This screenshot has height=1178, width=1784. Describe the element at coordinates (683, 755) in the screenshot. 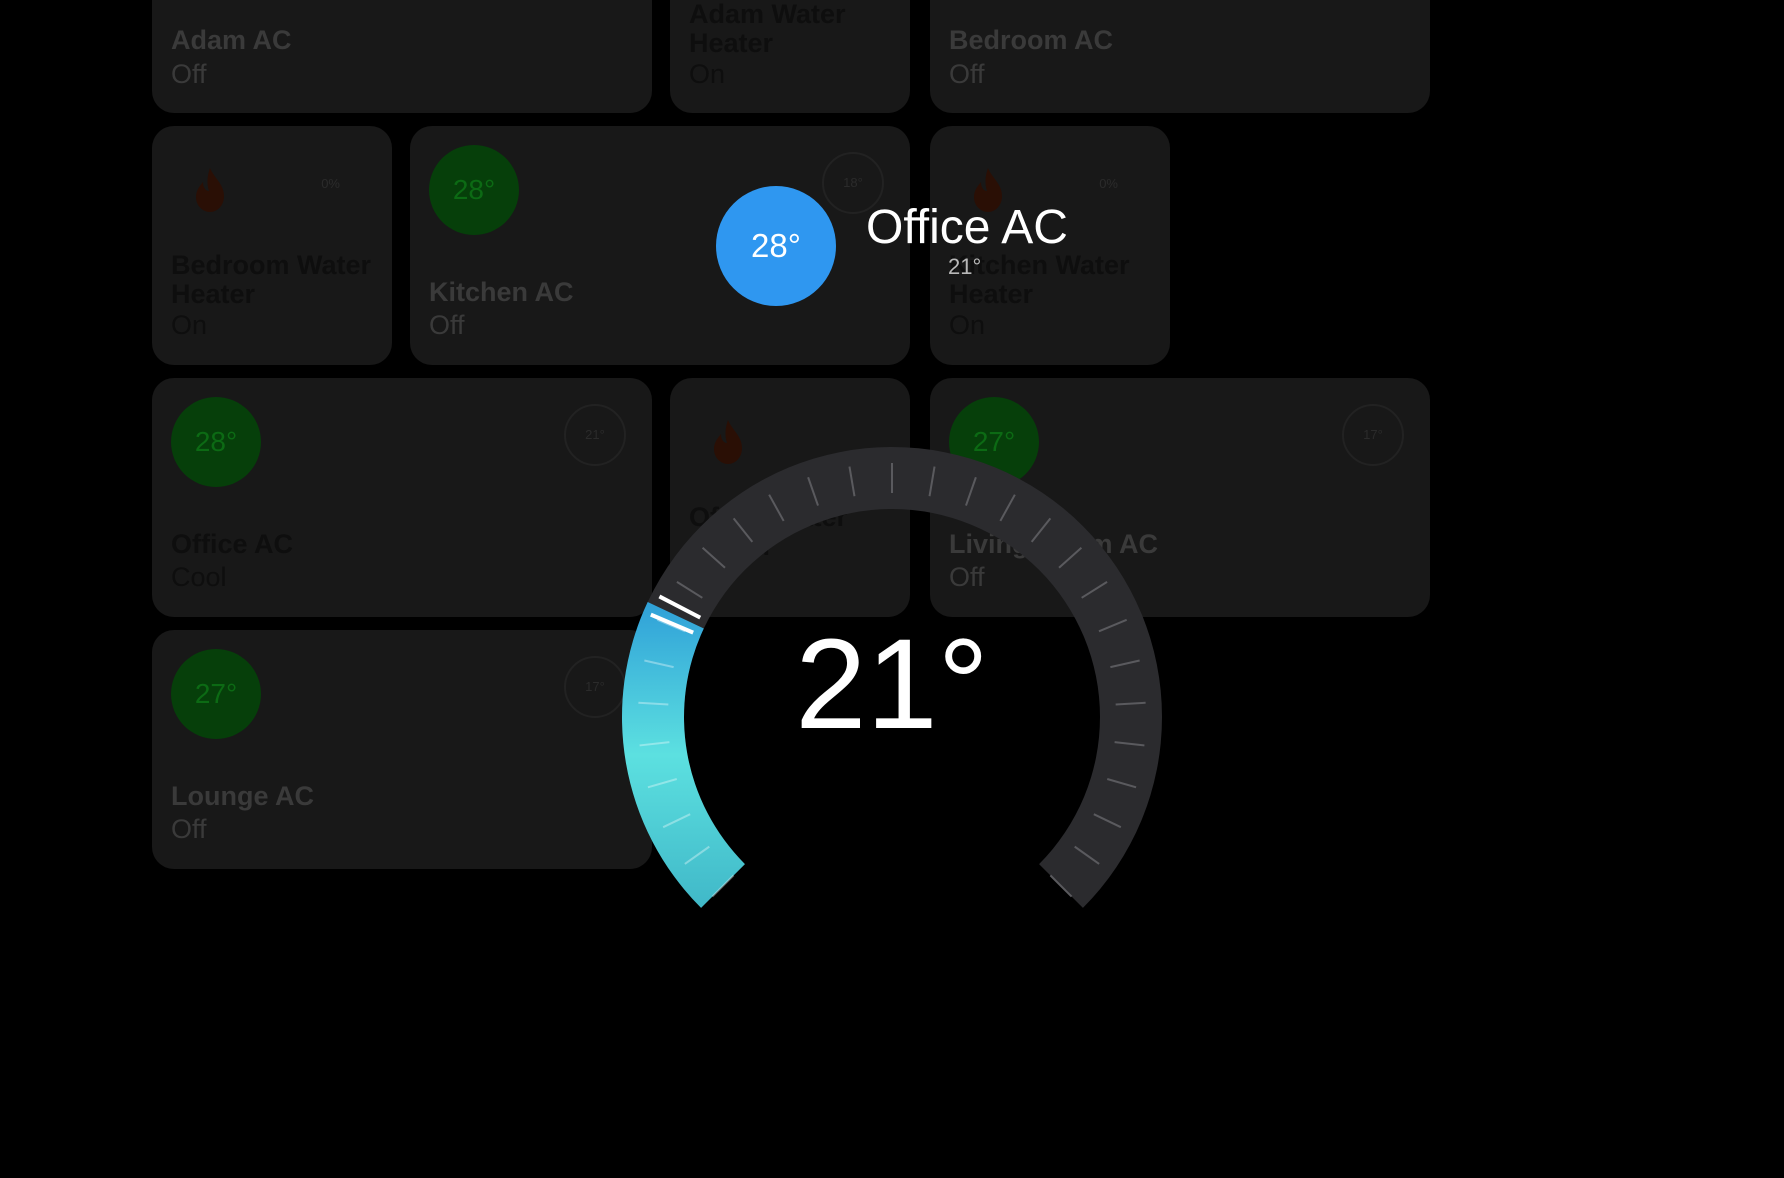

I see `dial-active-arc` at that location.